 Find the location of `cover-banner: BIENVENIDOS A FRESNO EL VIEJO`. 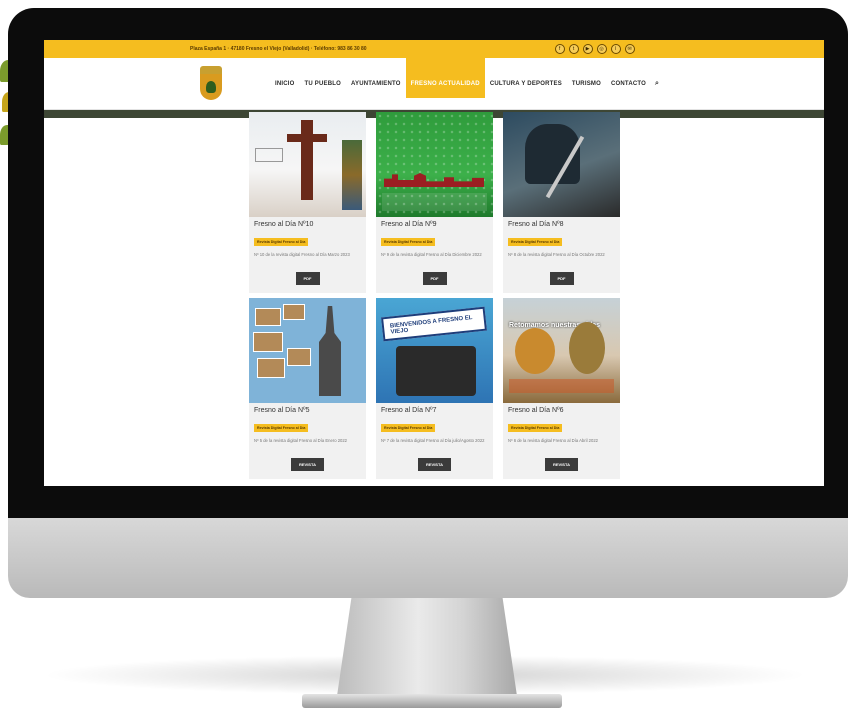

cover-banner: BIENVENIDOS A FRESNO EL VIEJO is located at coordinates (434, 324).